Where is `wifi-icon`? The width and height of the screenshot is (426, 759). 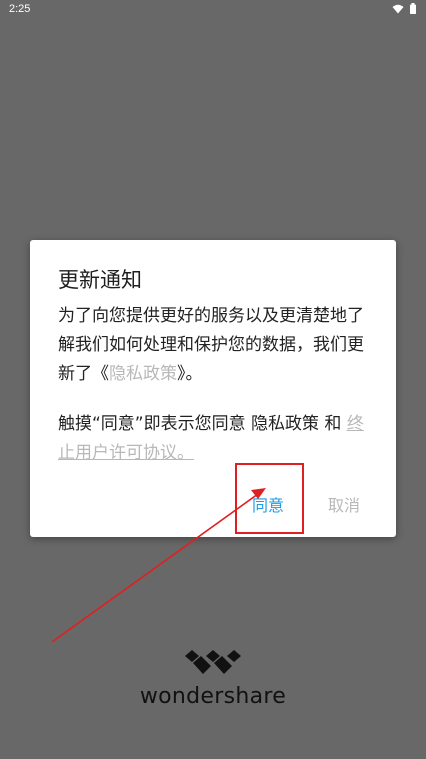 wifi-icon is located at coordinates (398, 9).